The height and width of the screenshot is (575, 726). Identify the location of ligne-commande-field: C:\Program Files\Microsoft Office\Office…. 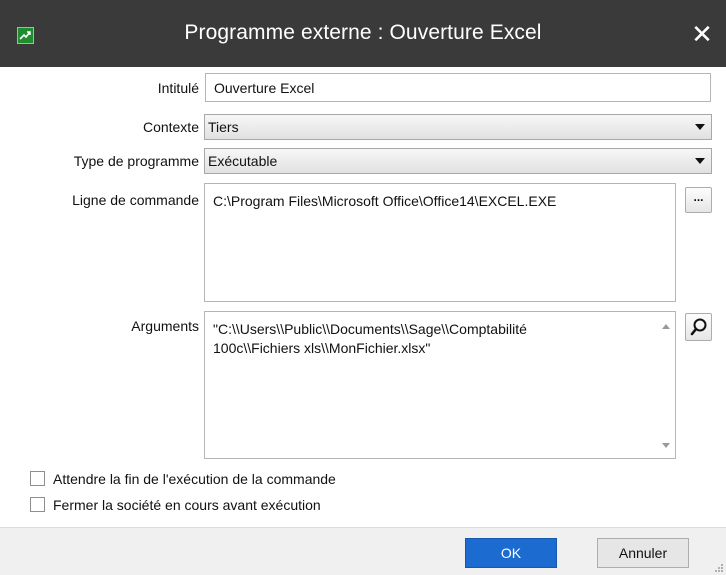
(440, 242).